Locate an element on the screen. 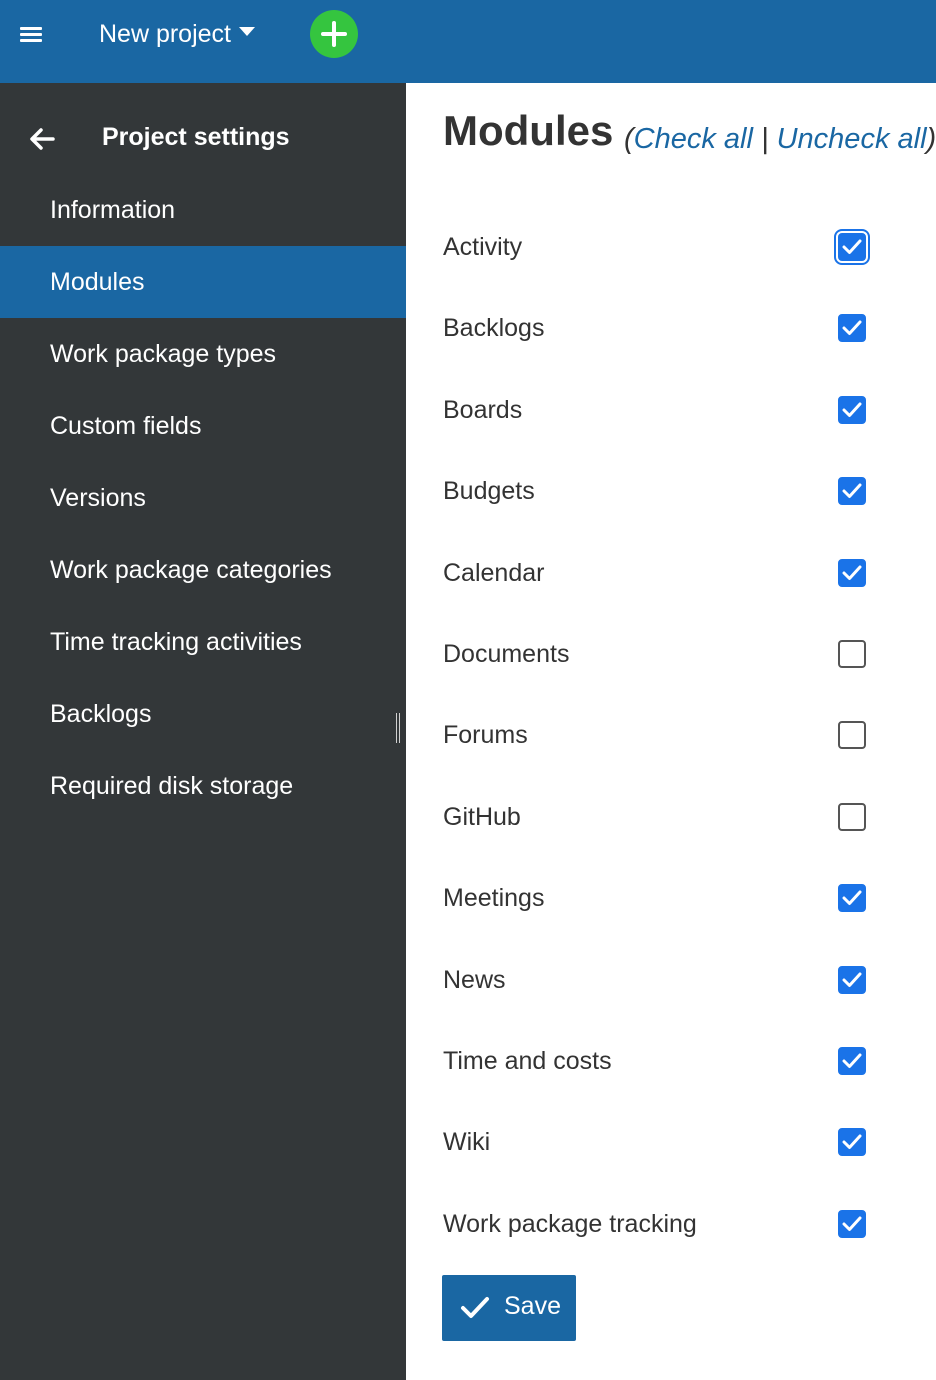 The height and width of the screenshot is (1380, 936). arrow-left-icon is located at coordinates (42, 139).